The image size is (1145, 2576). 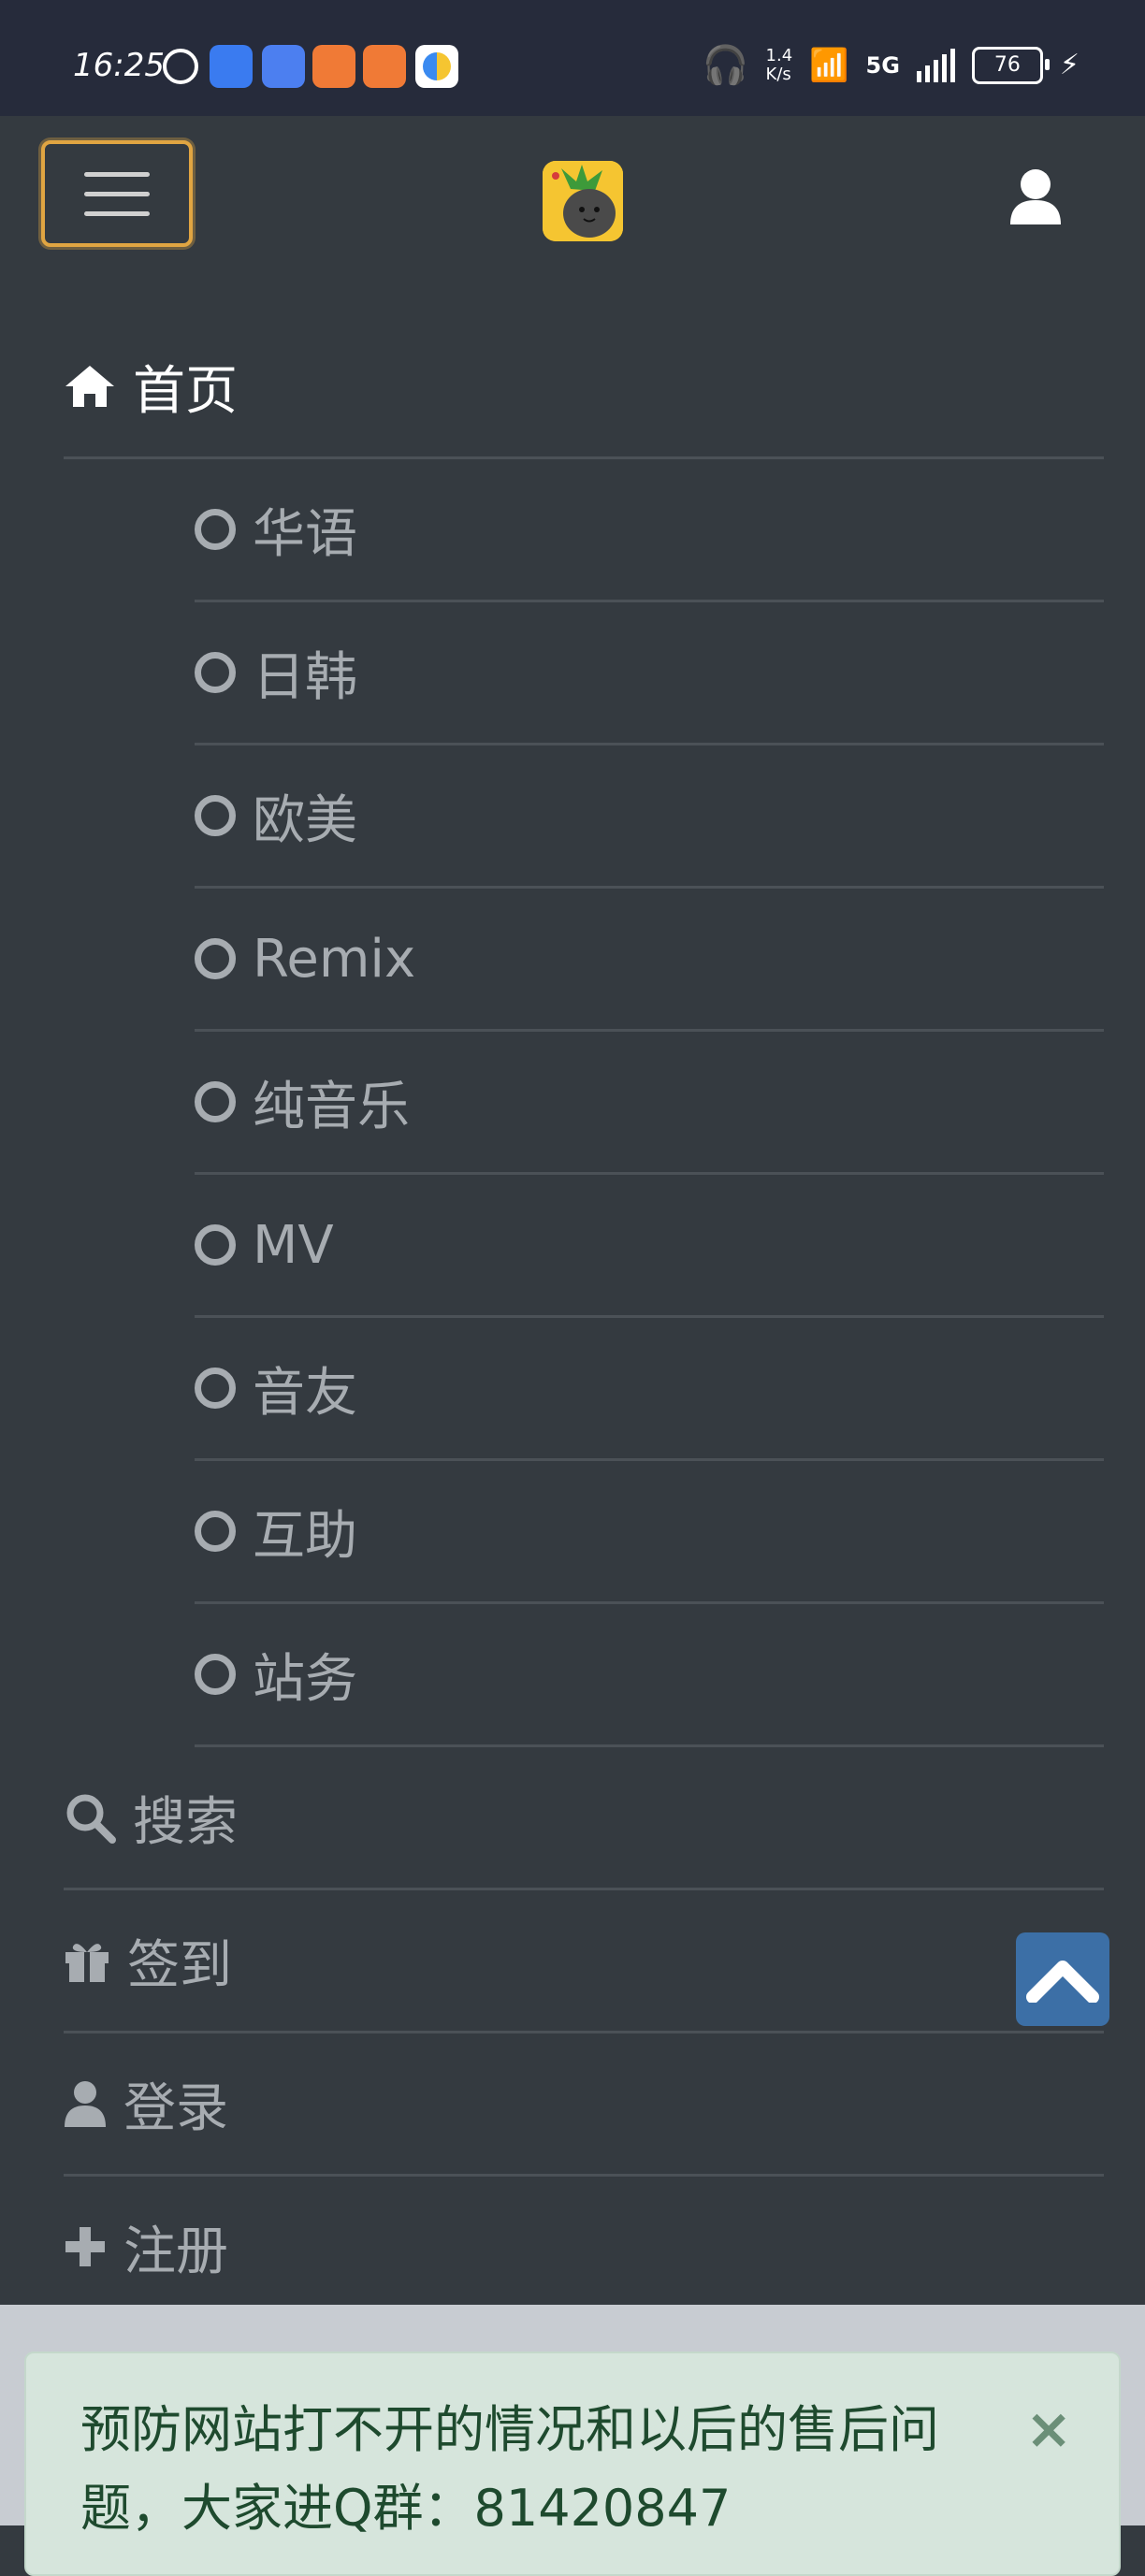 I want to click on nav-item-home: 首页, so click(x=584, y=387).